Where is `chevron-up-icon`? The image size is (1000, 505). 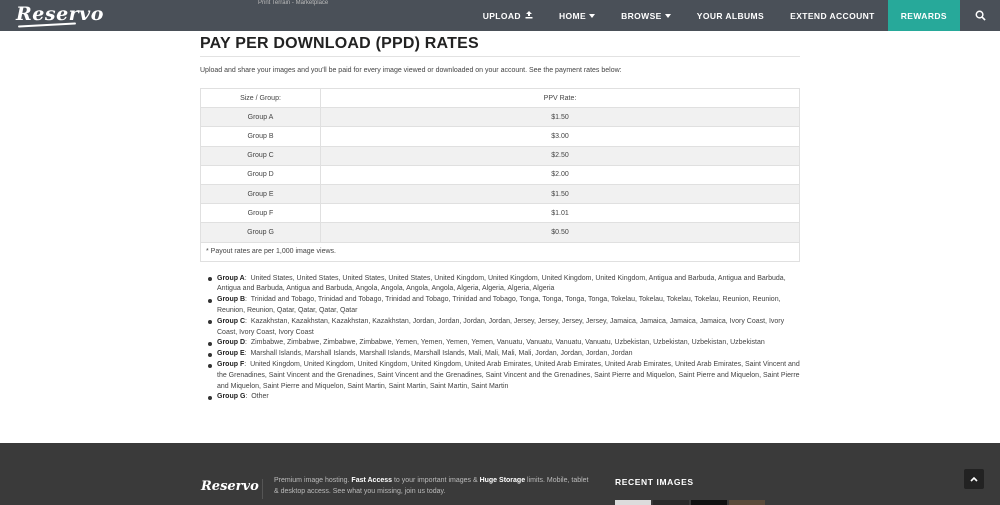
chevron-up-icon is located at coordinates (974, 479).